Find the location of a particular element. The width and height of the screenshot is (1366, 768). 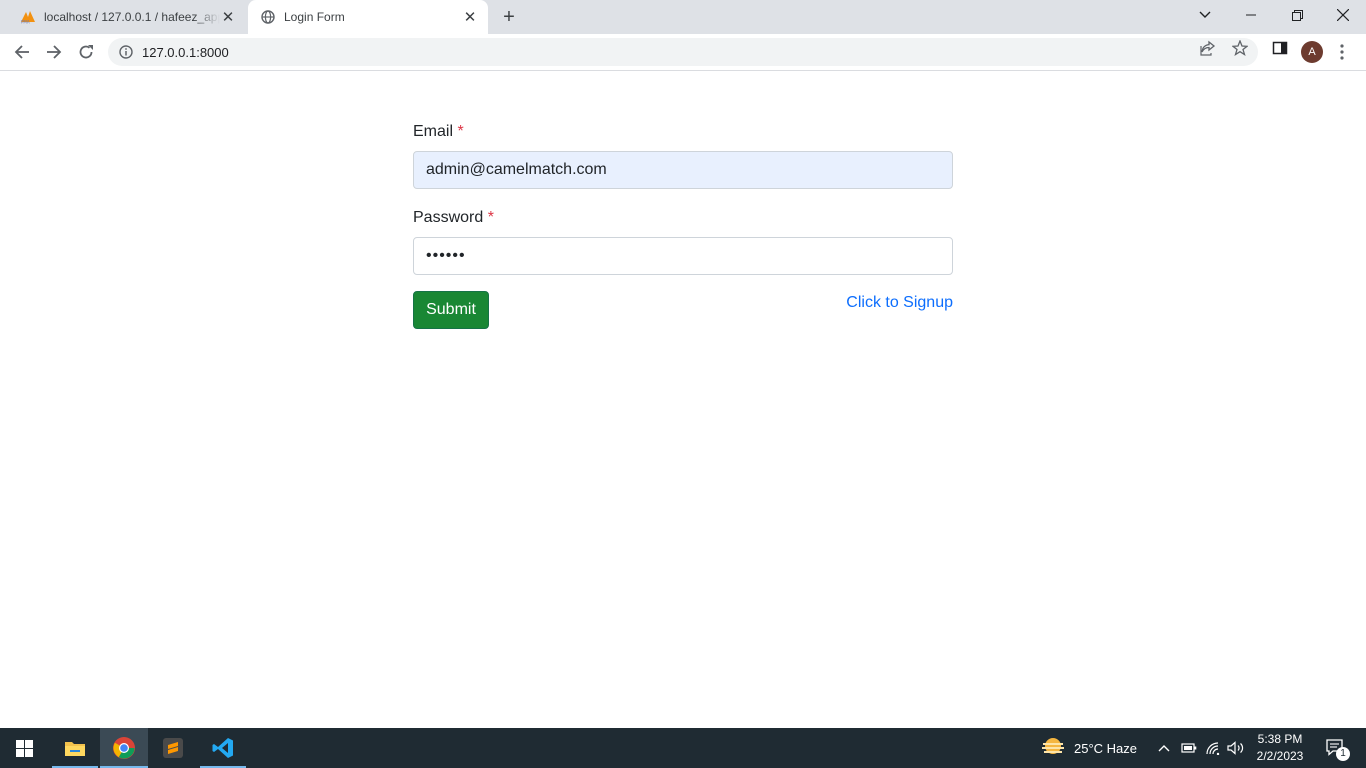

sublime-text-button is located at coordinates (173, 748).